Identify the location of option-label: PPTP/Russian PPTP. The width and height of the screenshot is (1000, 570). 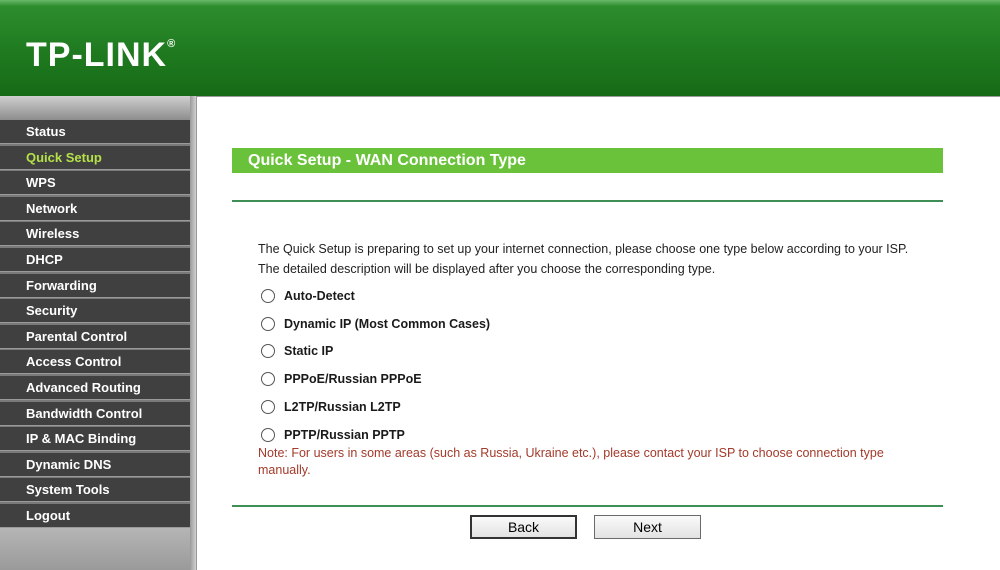
(344, 434).